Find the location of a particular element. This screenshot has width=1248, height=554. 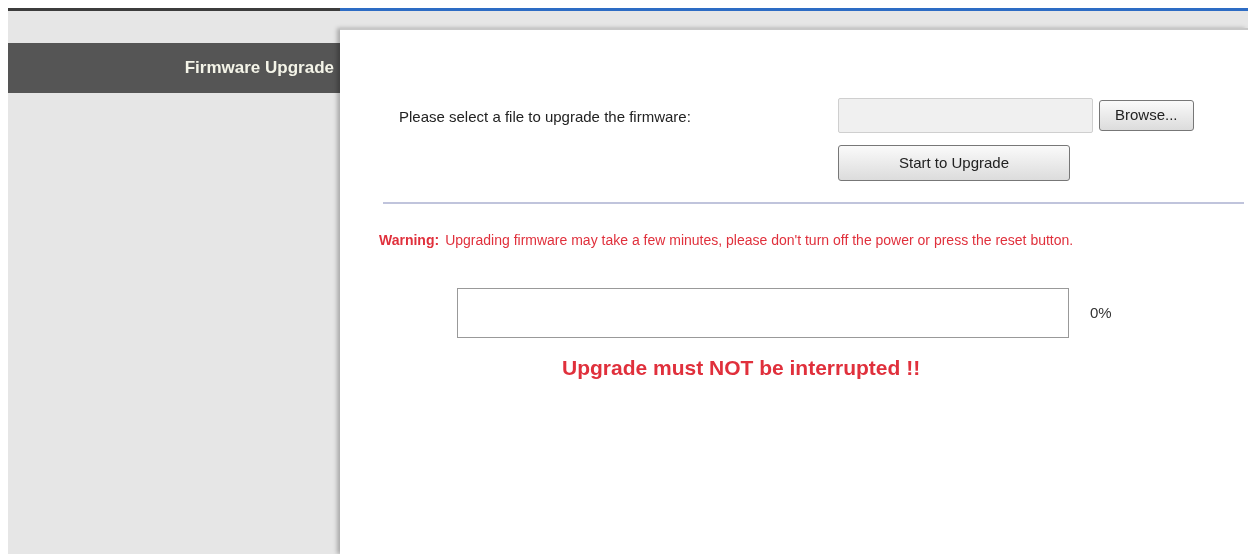

file-field is located at coordinates (965, 115).